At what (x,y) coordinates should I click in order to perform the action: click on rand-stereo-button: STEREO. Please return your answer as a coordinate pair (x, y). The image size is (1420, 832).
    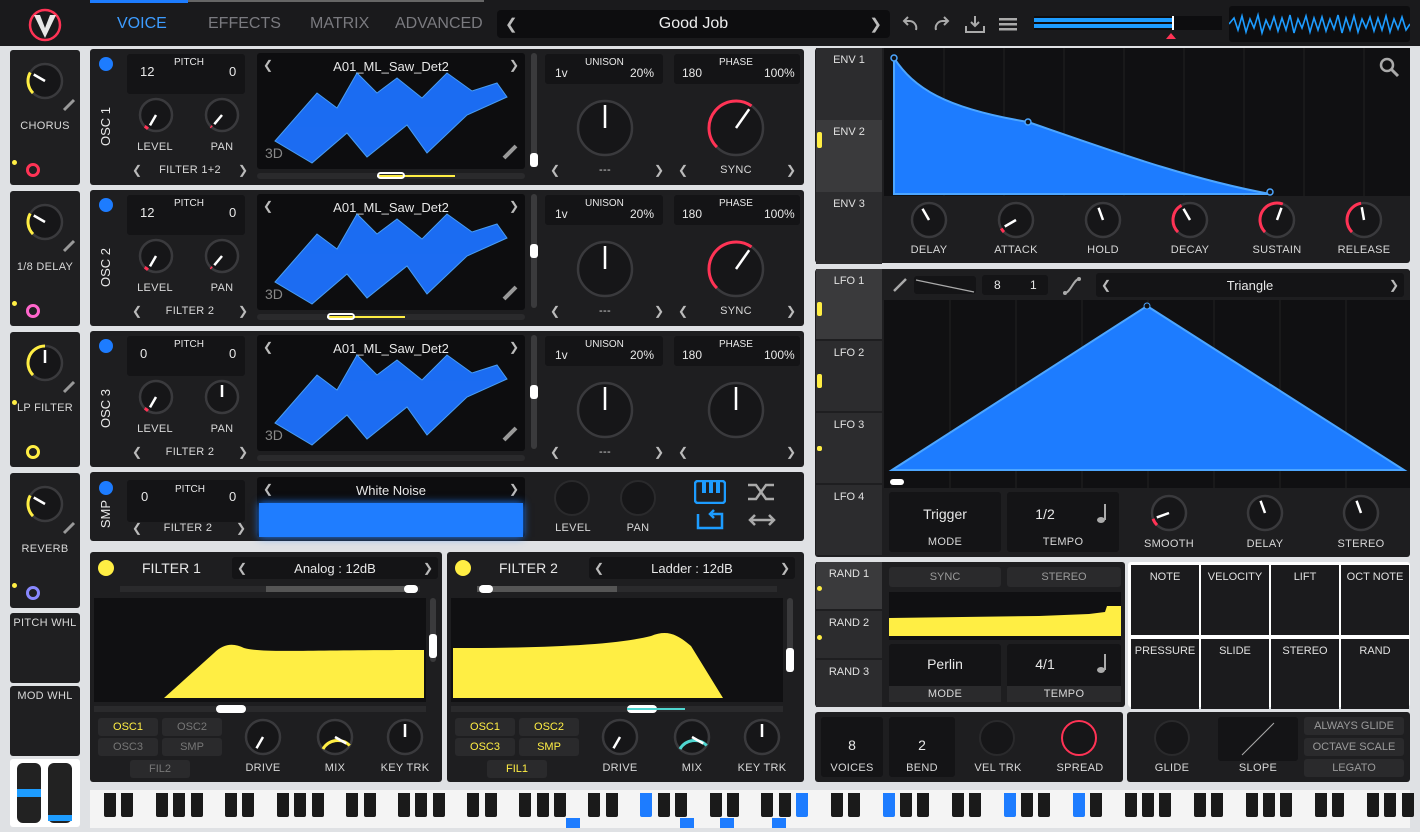
    Looking at the image, I should click on (1064, 577).